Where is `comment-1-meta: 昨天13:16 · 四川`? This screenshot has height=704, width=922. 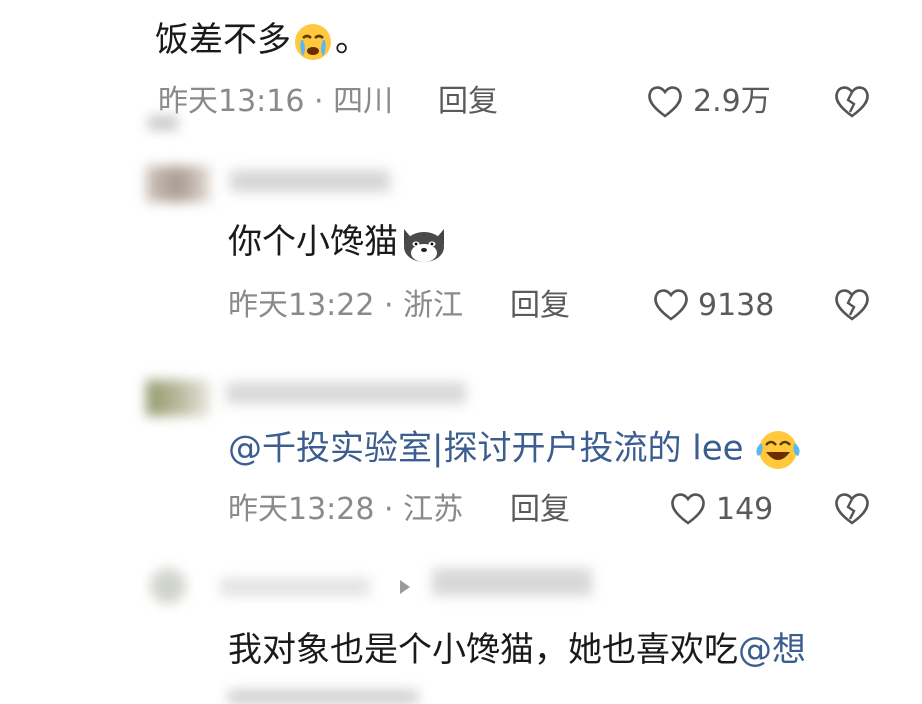
comment-1-meta: 昨天13:16 · 四川 is located at coordinates (275, 102).